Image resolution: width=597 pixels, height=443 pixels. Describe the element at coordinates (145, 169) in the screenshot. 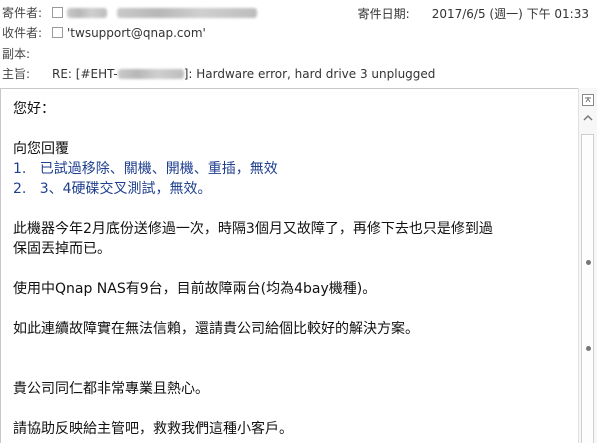

I see `list-item-1: 1. 已試過移除、關機、開機、重插，無效` at that location.